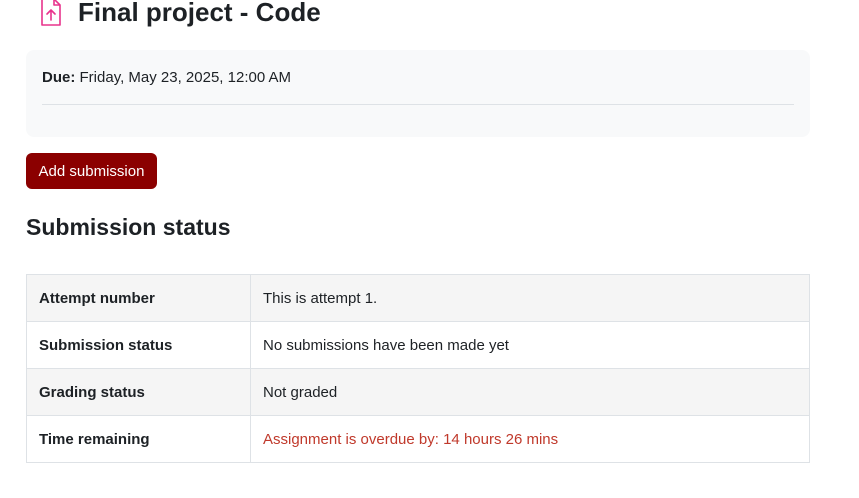  Describe the element at coordinates (530, 298) in the screenshot. I see `row-value-attempt-number: This is attempt 1.` at that location.